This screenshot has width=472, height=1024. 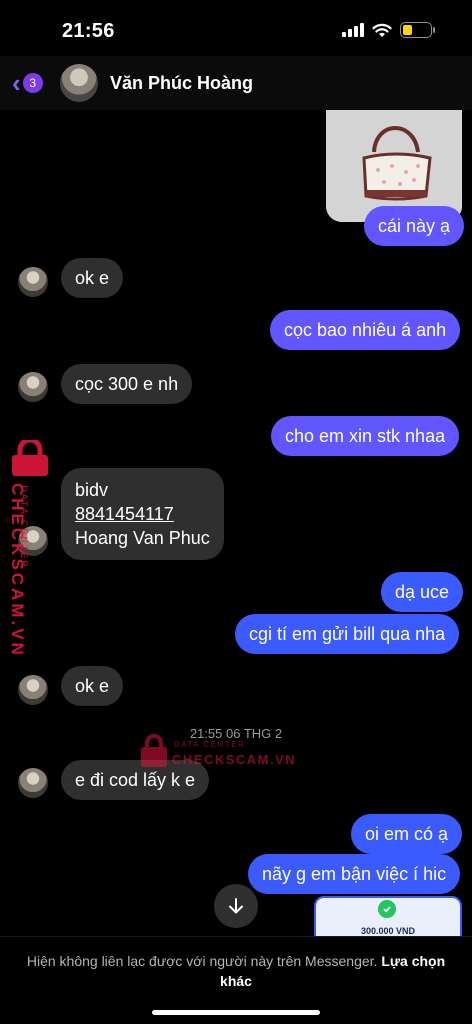 What do you see at coordinates (16, 83) in the screenshot?
I see `chevron-left-icon: ‹` at bounding box center [16, 83].